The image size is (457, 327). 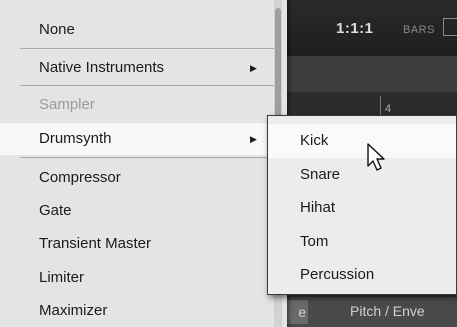 What do you see at coordinates (57, 29) in the screenshot?
I see `menu-item-label: None` at bounding box center [57, 29].